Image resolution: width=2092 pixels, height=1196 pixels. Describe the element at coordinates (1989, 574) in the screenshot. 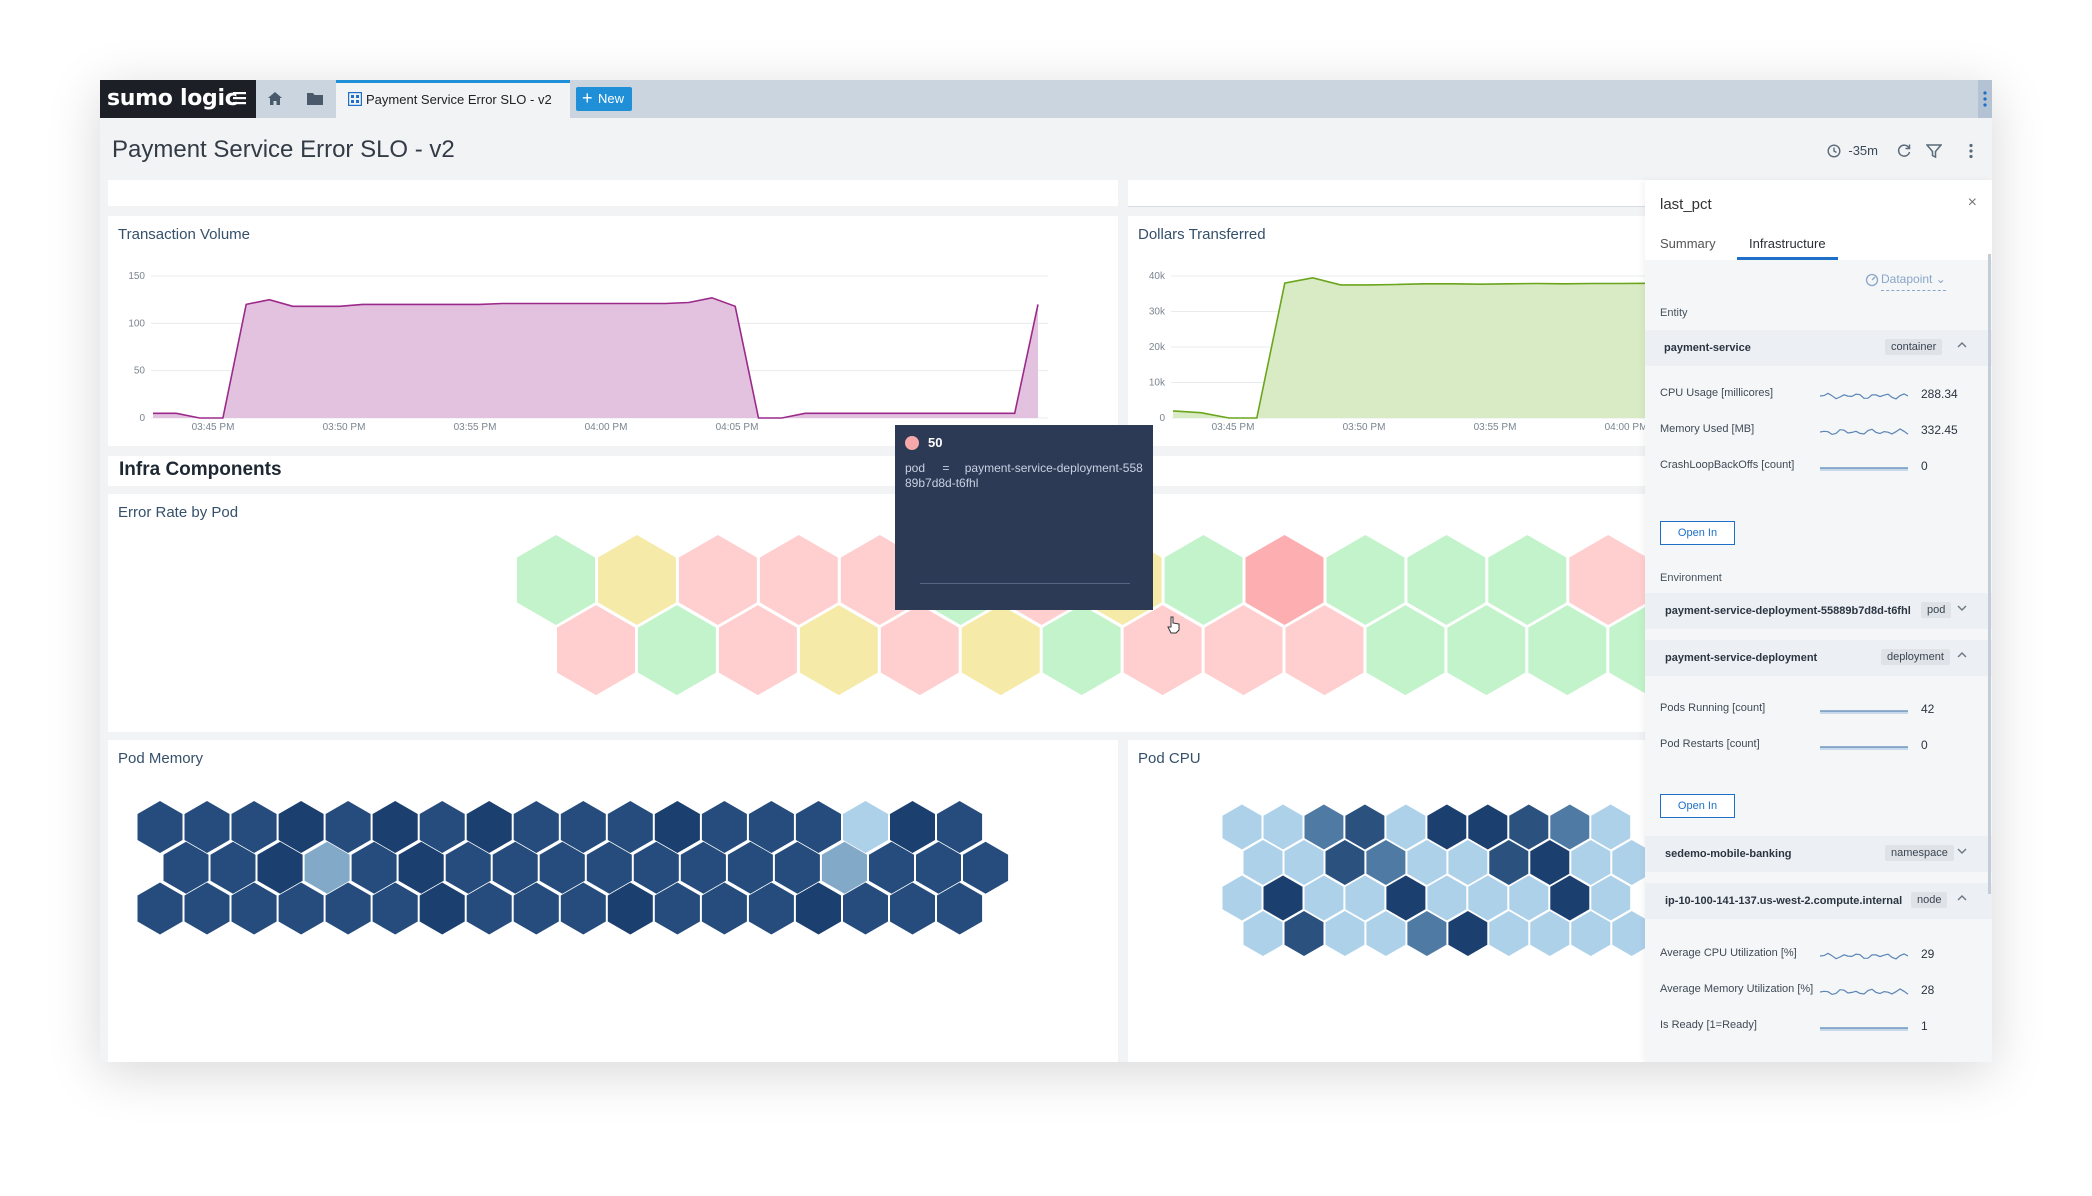

I see `side-panel-scrollbar` at that location.